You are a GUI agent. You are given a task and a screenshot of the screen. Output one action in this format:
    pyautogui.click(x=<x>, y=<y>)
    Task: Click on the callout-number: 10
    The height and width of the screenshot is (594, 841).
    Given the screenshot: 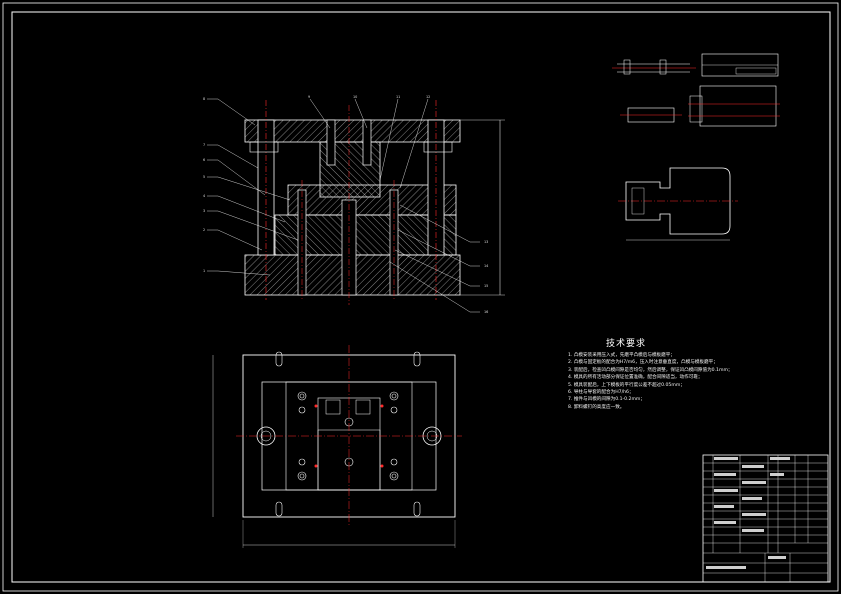 What is the action you would take?
    pyautogui.click(x=355, y=97)
    